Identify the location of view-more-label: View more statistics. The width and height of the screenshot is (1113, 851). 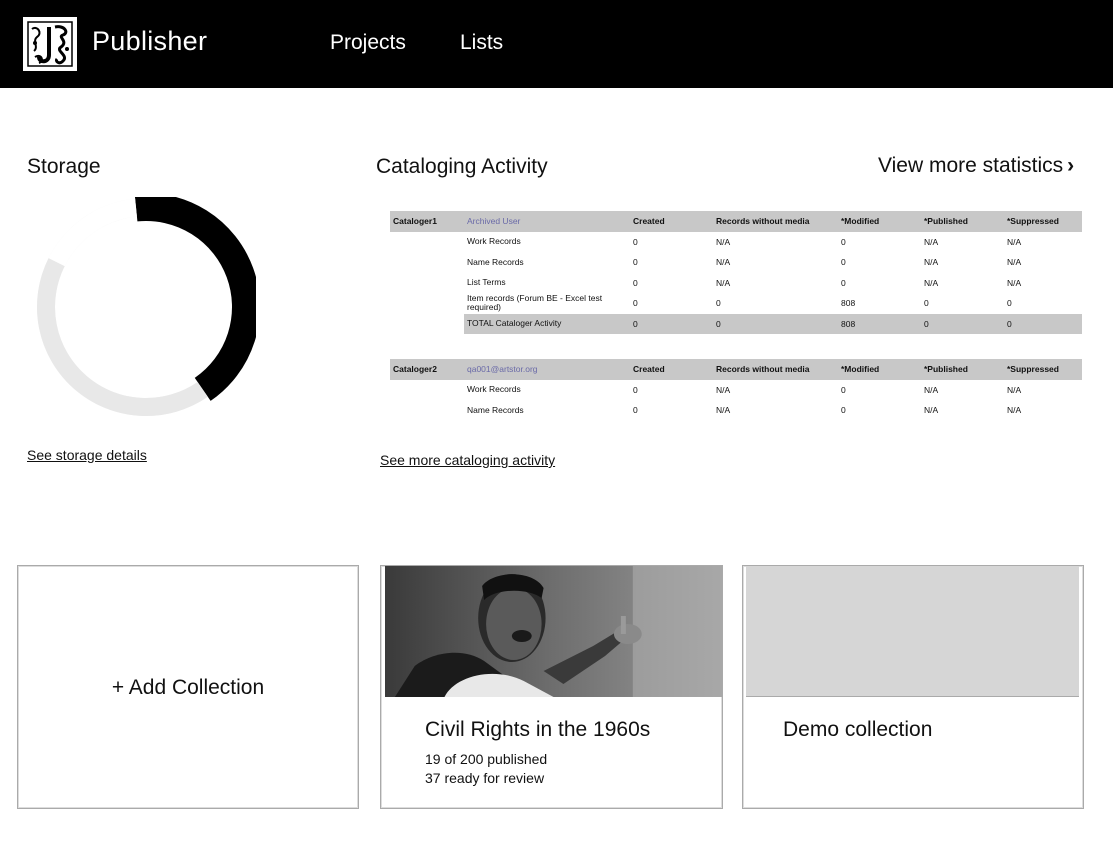
(971, 165).